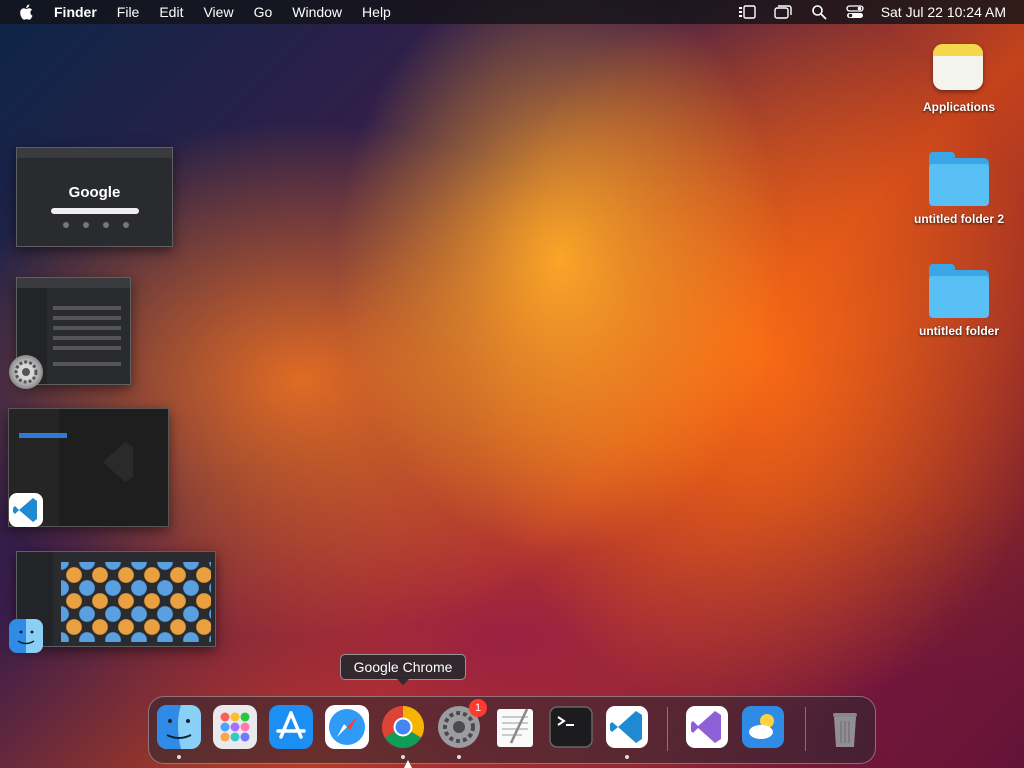 The width and height of the screenshot is (1024, 768). I want to click on dock-textedit, so click(515, 727).